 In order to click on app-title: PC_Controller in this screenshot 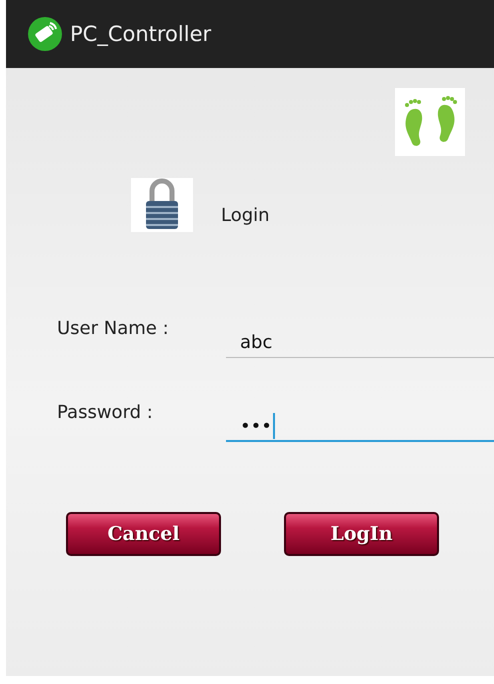, I will do `click(141, 34)`.